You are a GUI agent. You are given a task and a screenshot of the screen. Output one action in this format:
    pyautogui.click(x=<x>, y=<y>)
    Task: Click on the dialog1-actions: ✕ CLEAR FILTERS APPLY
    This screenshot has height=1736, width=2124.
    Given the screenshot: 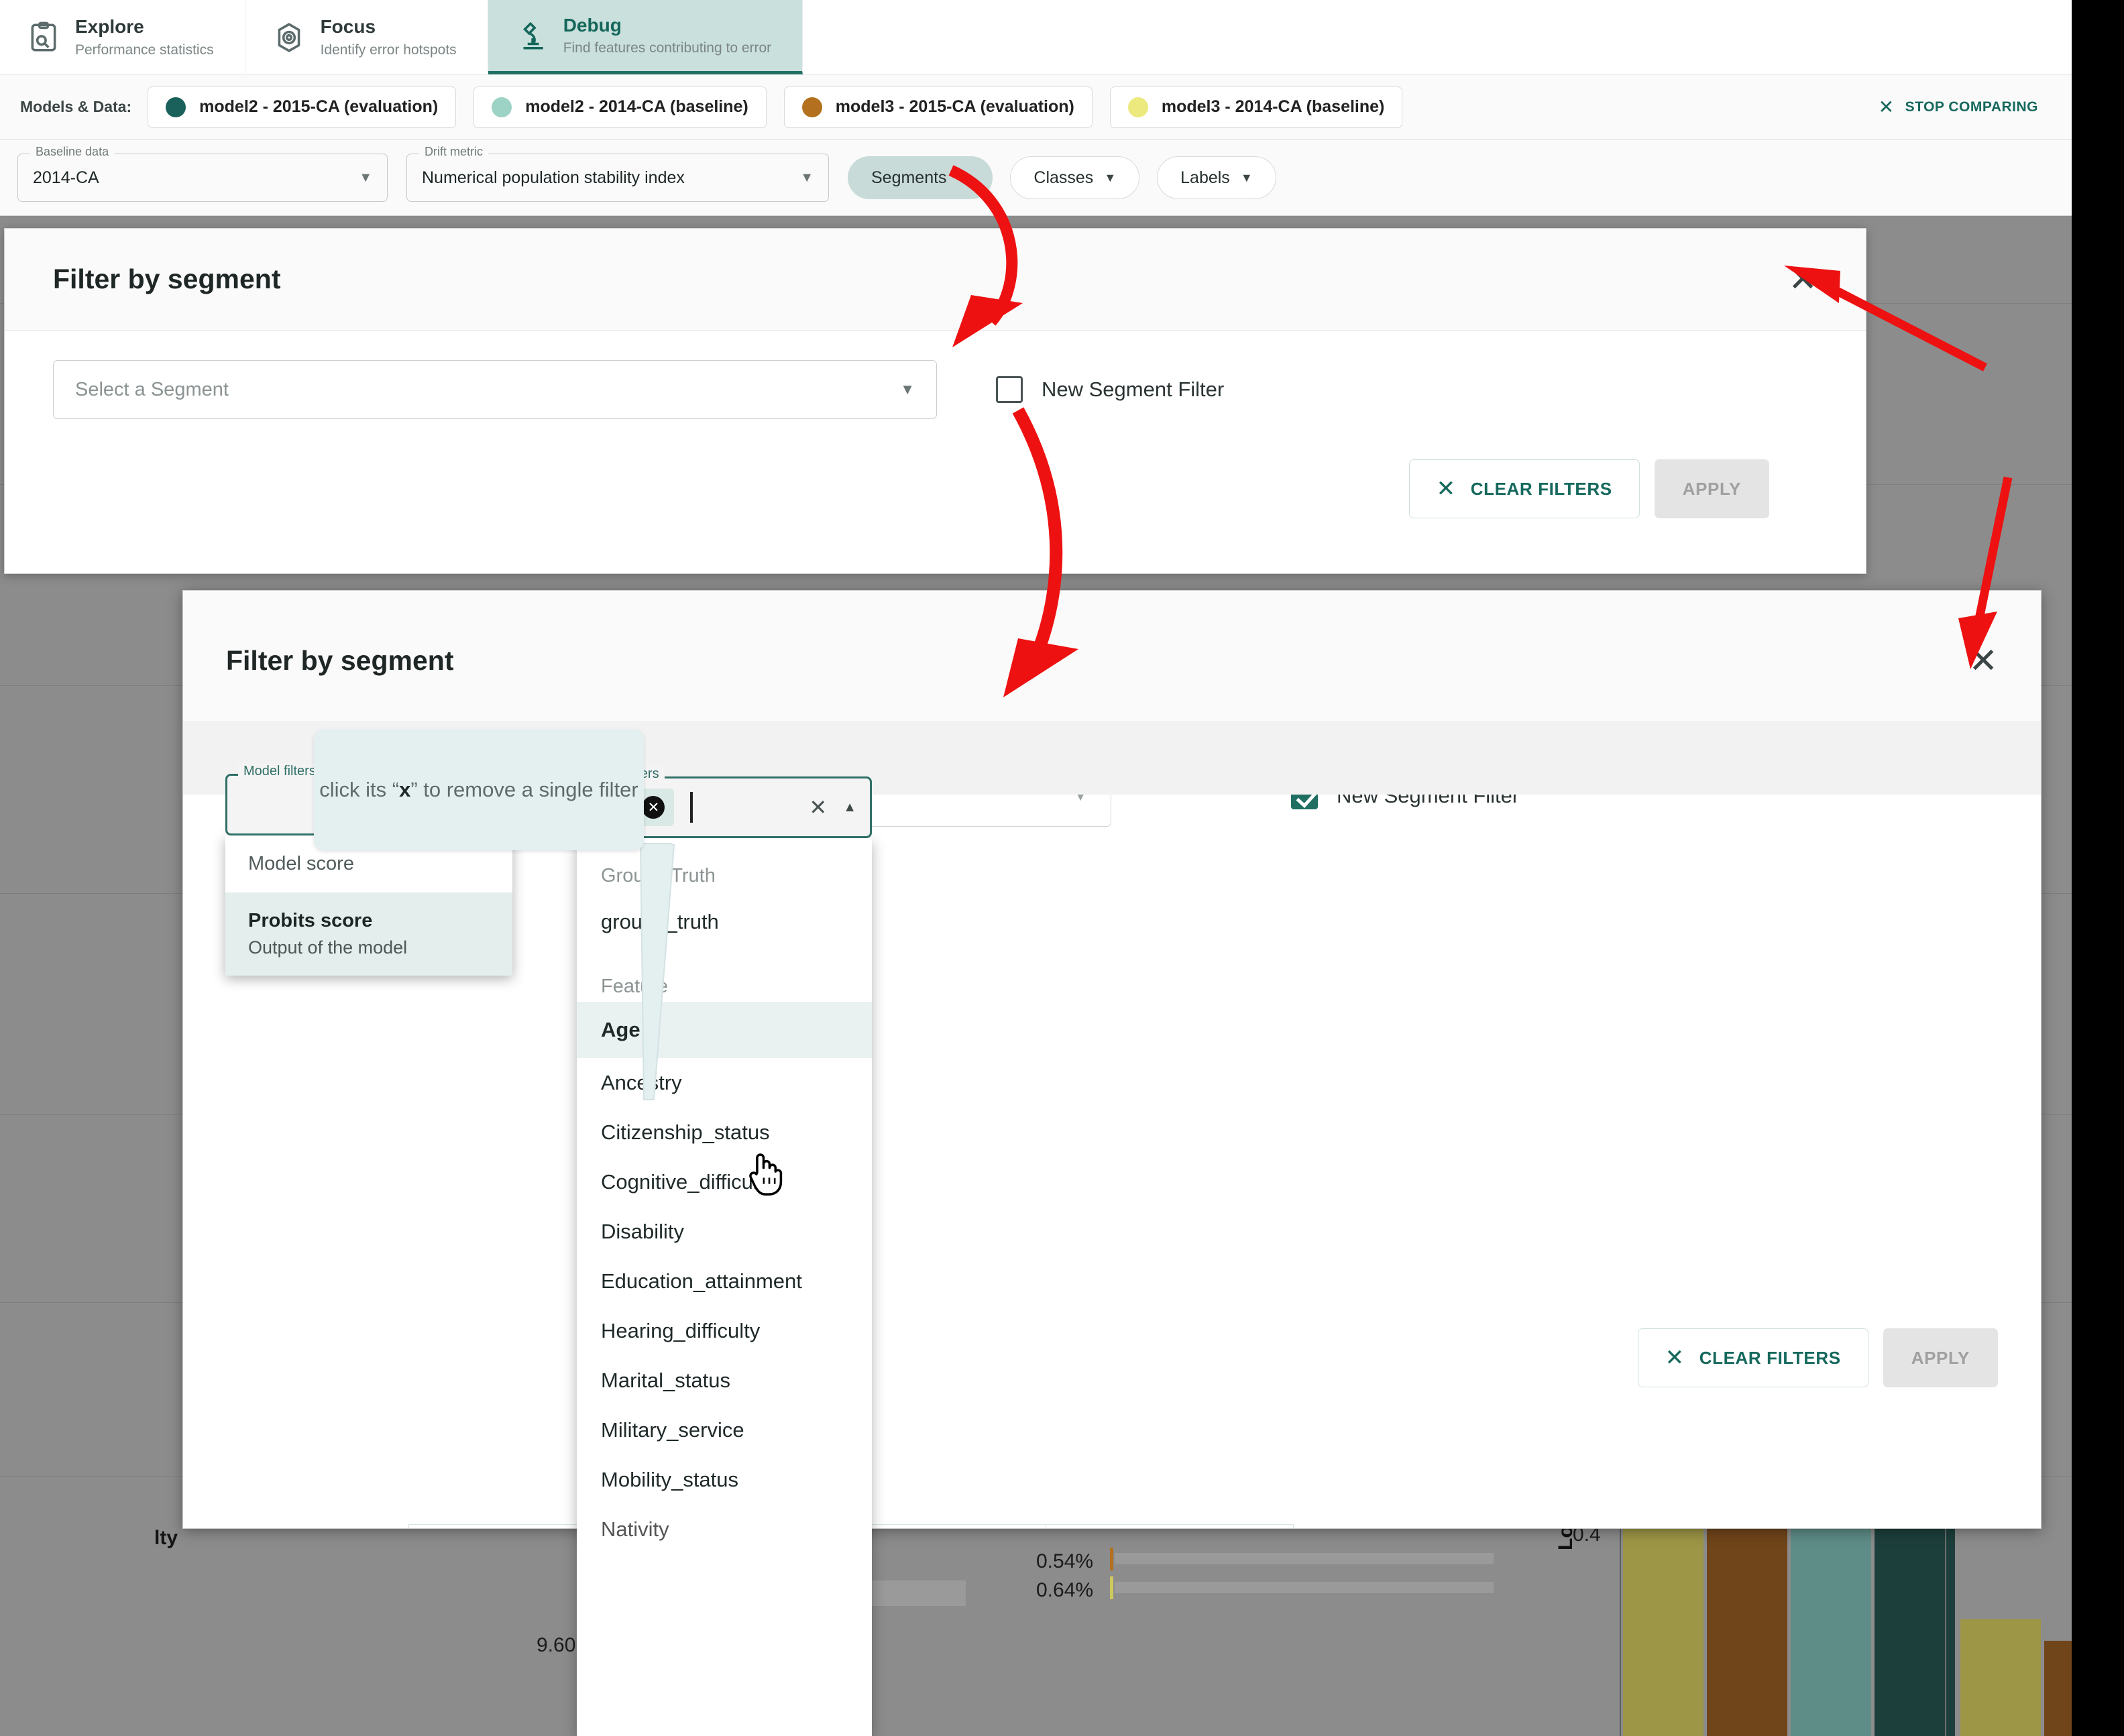 What is the action you would take?
    pyautogui.click(x=936, y=468)
    